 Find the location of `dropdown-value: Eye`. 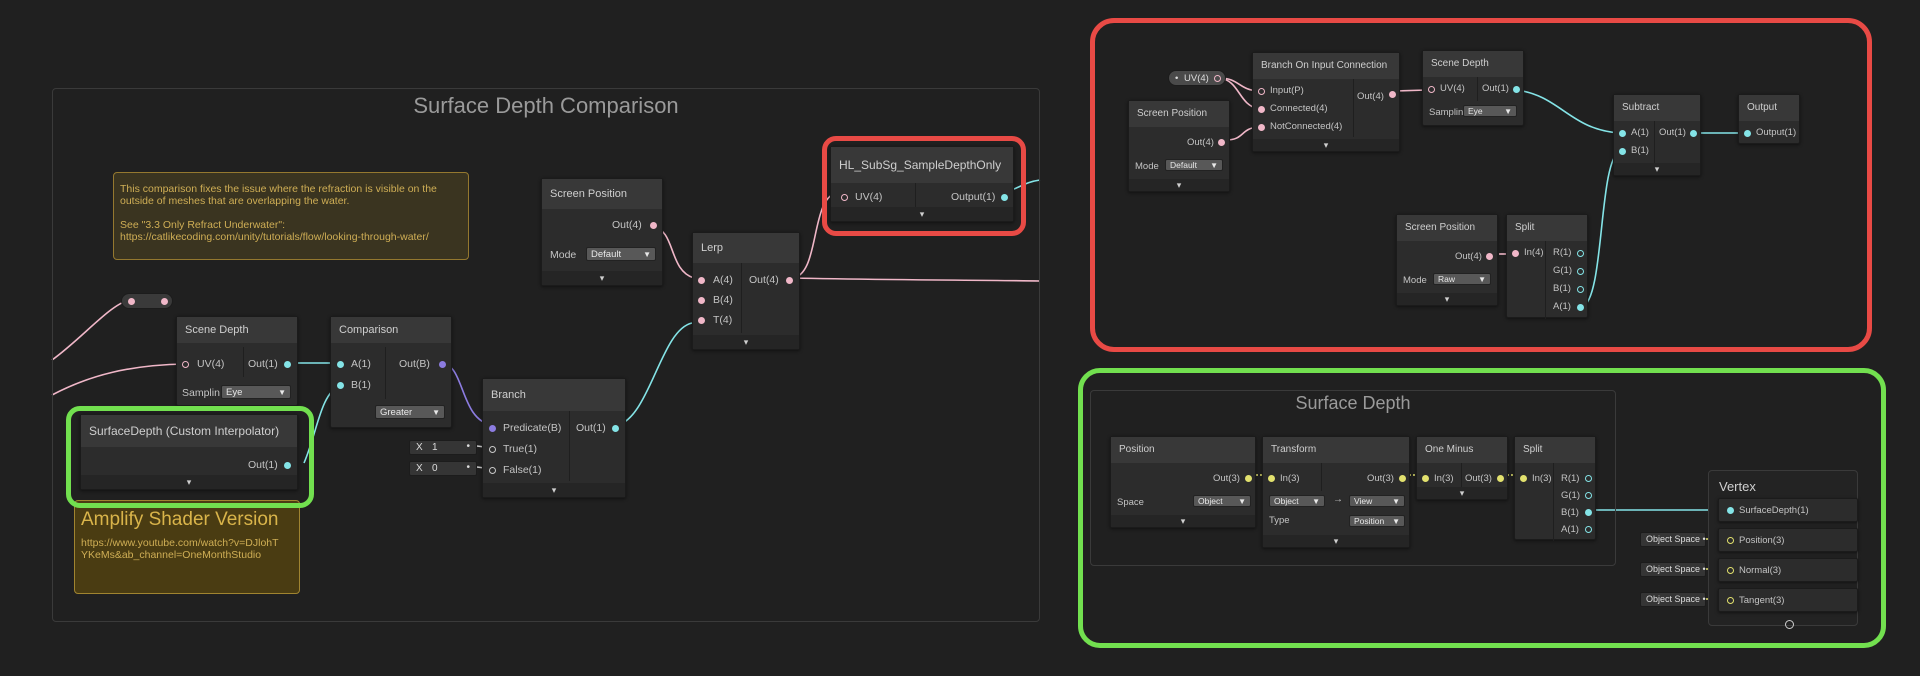

dropdown-value: Eye is located at coordinates (234, 392).